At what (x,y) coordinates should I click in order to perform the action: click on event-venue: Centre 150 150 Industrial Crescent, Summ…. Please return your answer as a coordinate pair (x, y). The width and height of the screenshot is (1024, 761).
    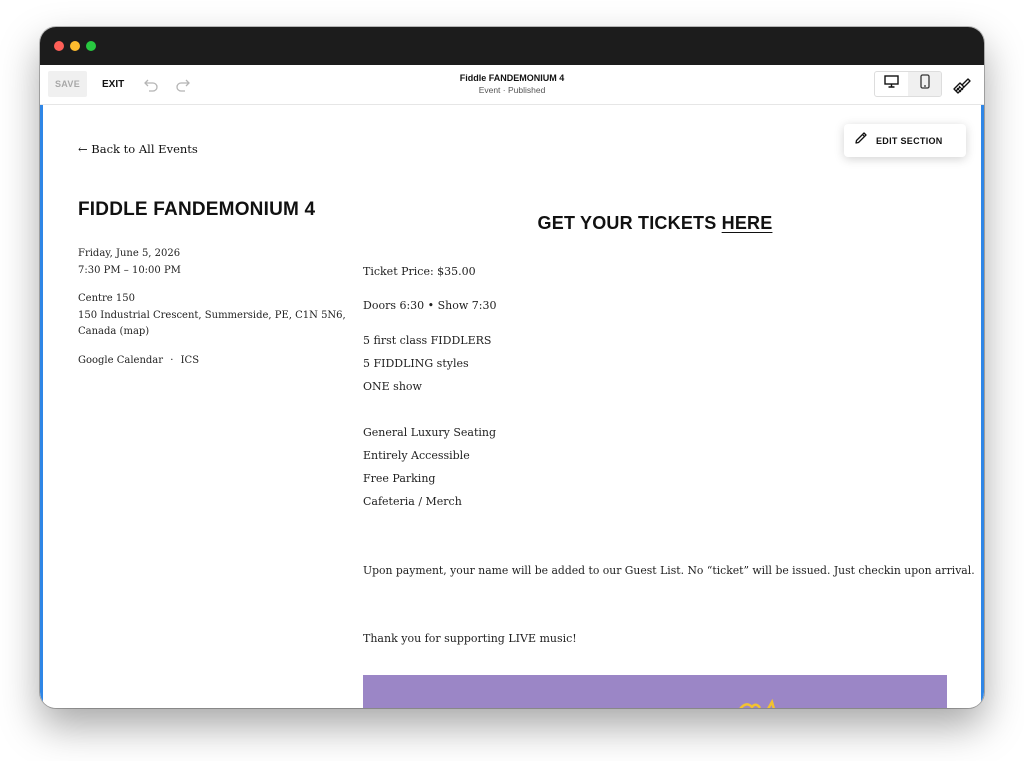
    Looking at the image, I should click on (212, 316).